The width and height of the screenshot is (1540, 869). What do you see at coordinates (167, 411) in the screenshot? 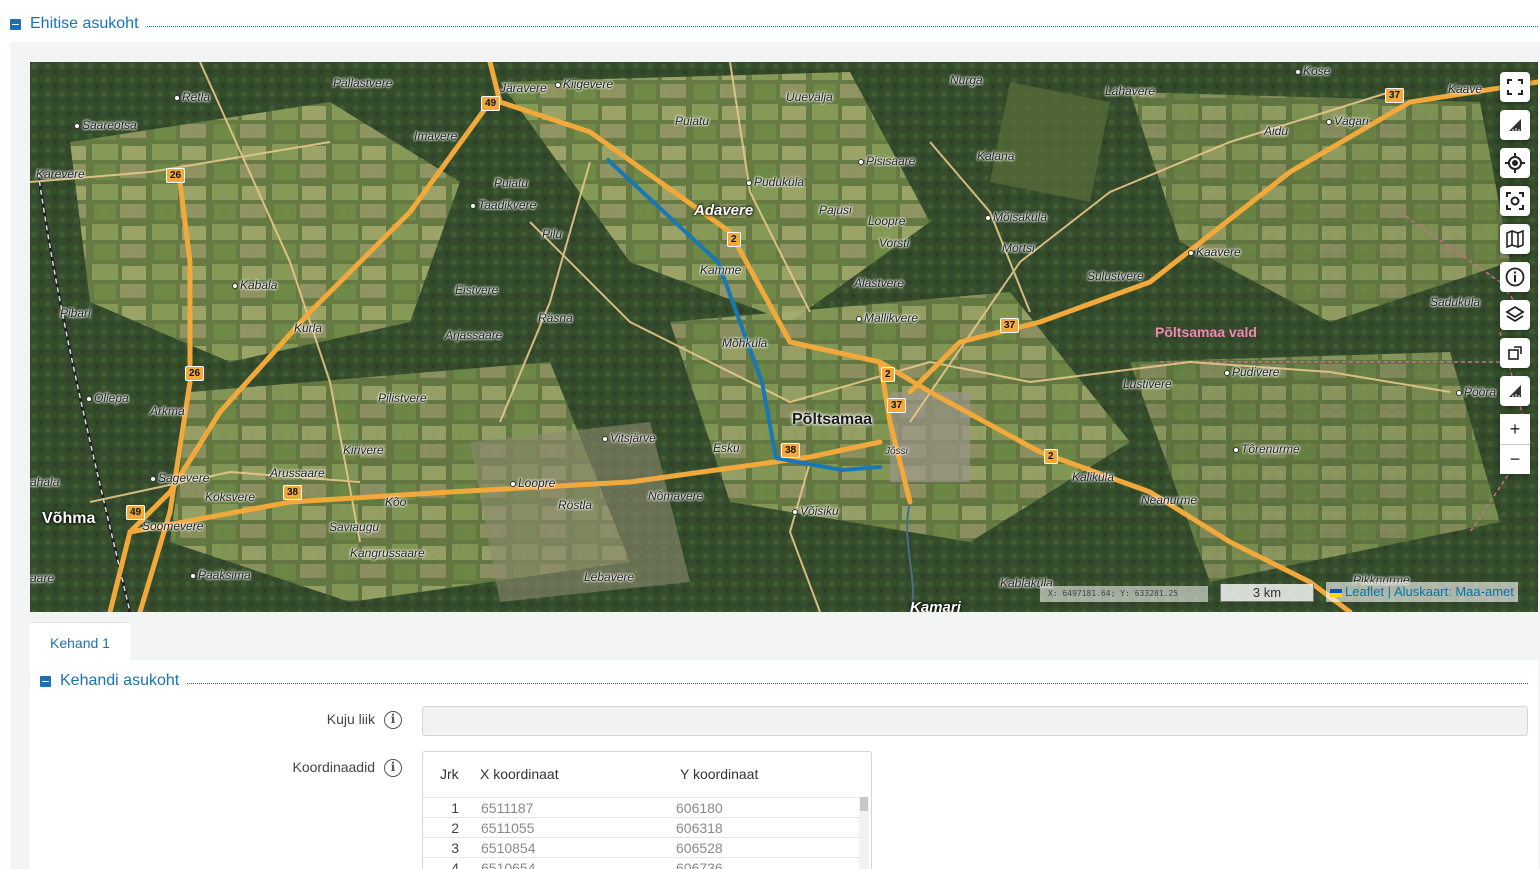
I see `map-label: Arkma` at bounding box center [167, 411].